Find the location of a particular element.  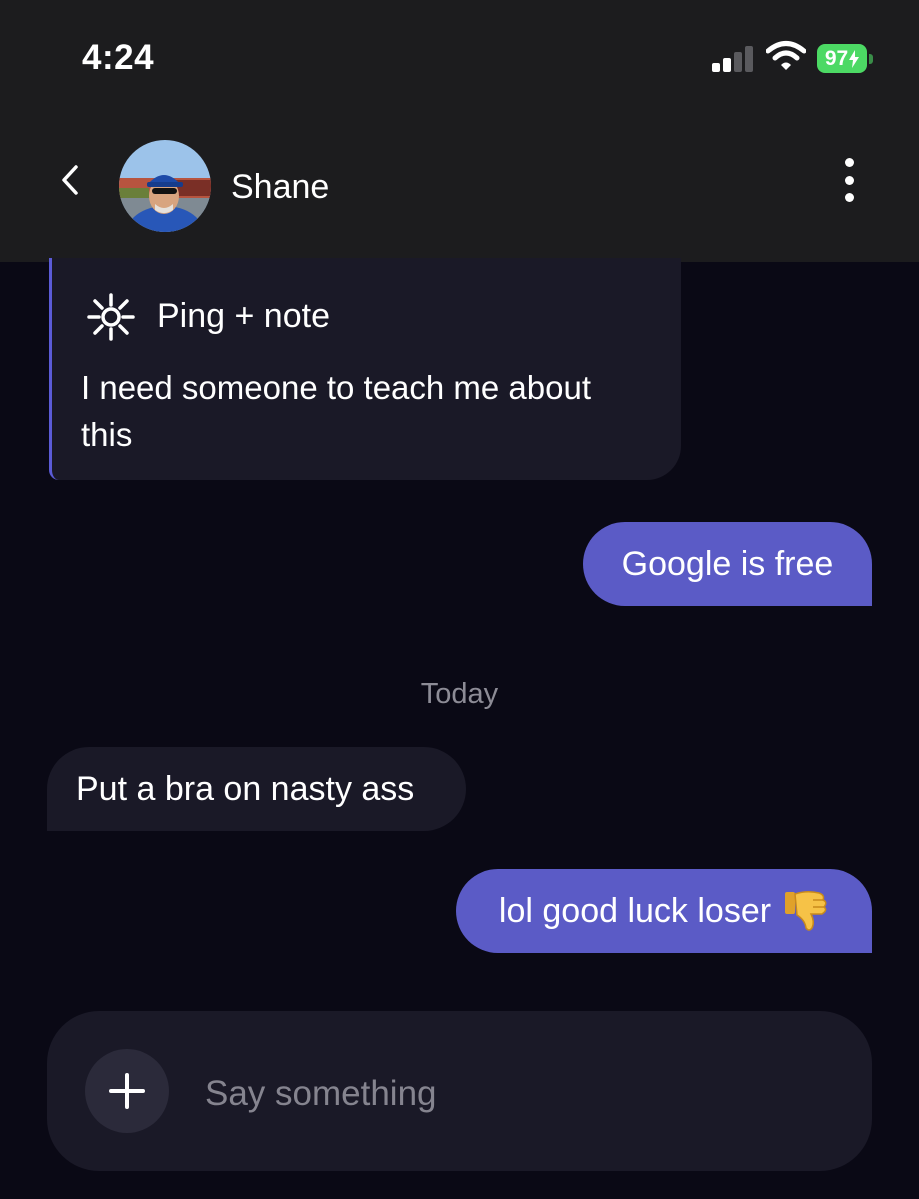

contact-avatar is located at coordinates (165, 186).